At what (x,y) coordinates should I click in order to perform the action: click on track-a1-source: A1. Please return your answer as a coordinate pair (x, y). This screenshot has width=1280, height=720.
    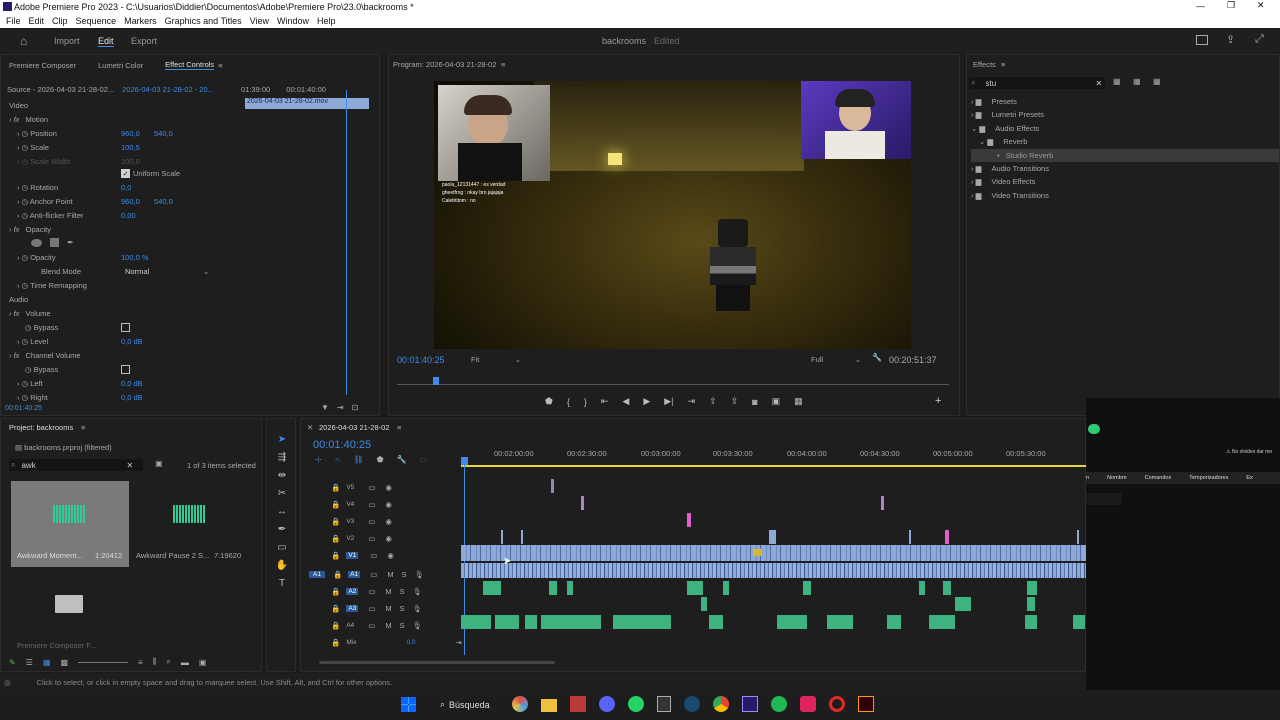
    Looking at the image, I should click on (317, 574).